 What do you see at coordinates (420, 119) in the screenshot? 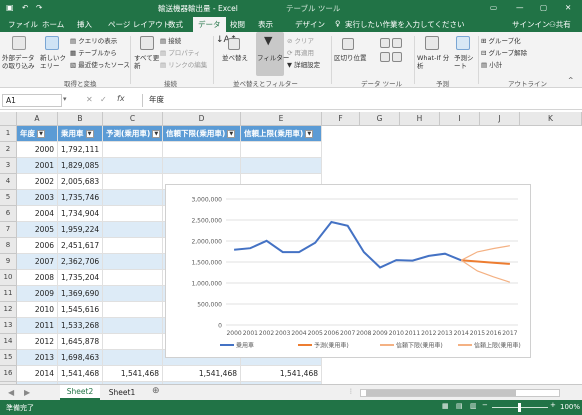
I see `column-header-h: H` at bounding box center [420, 119].